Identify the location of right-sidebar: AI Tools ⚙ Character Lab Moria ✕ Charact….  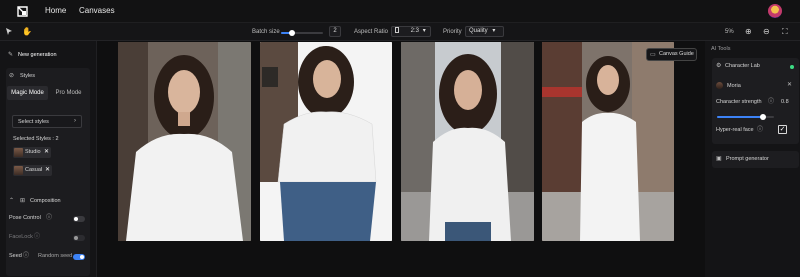
(752, 159).